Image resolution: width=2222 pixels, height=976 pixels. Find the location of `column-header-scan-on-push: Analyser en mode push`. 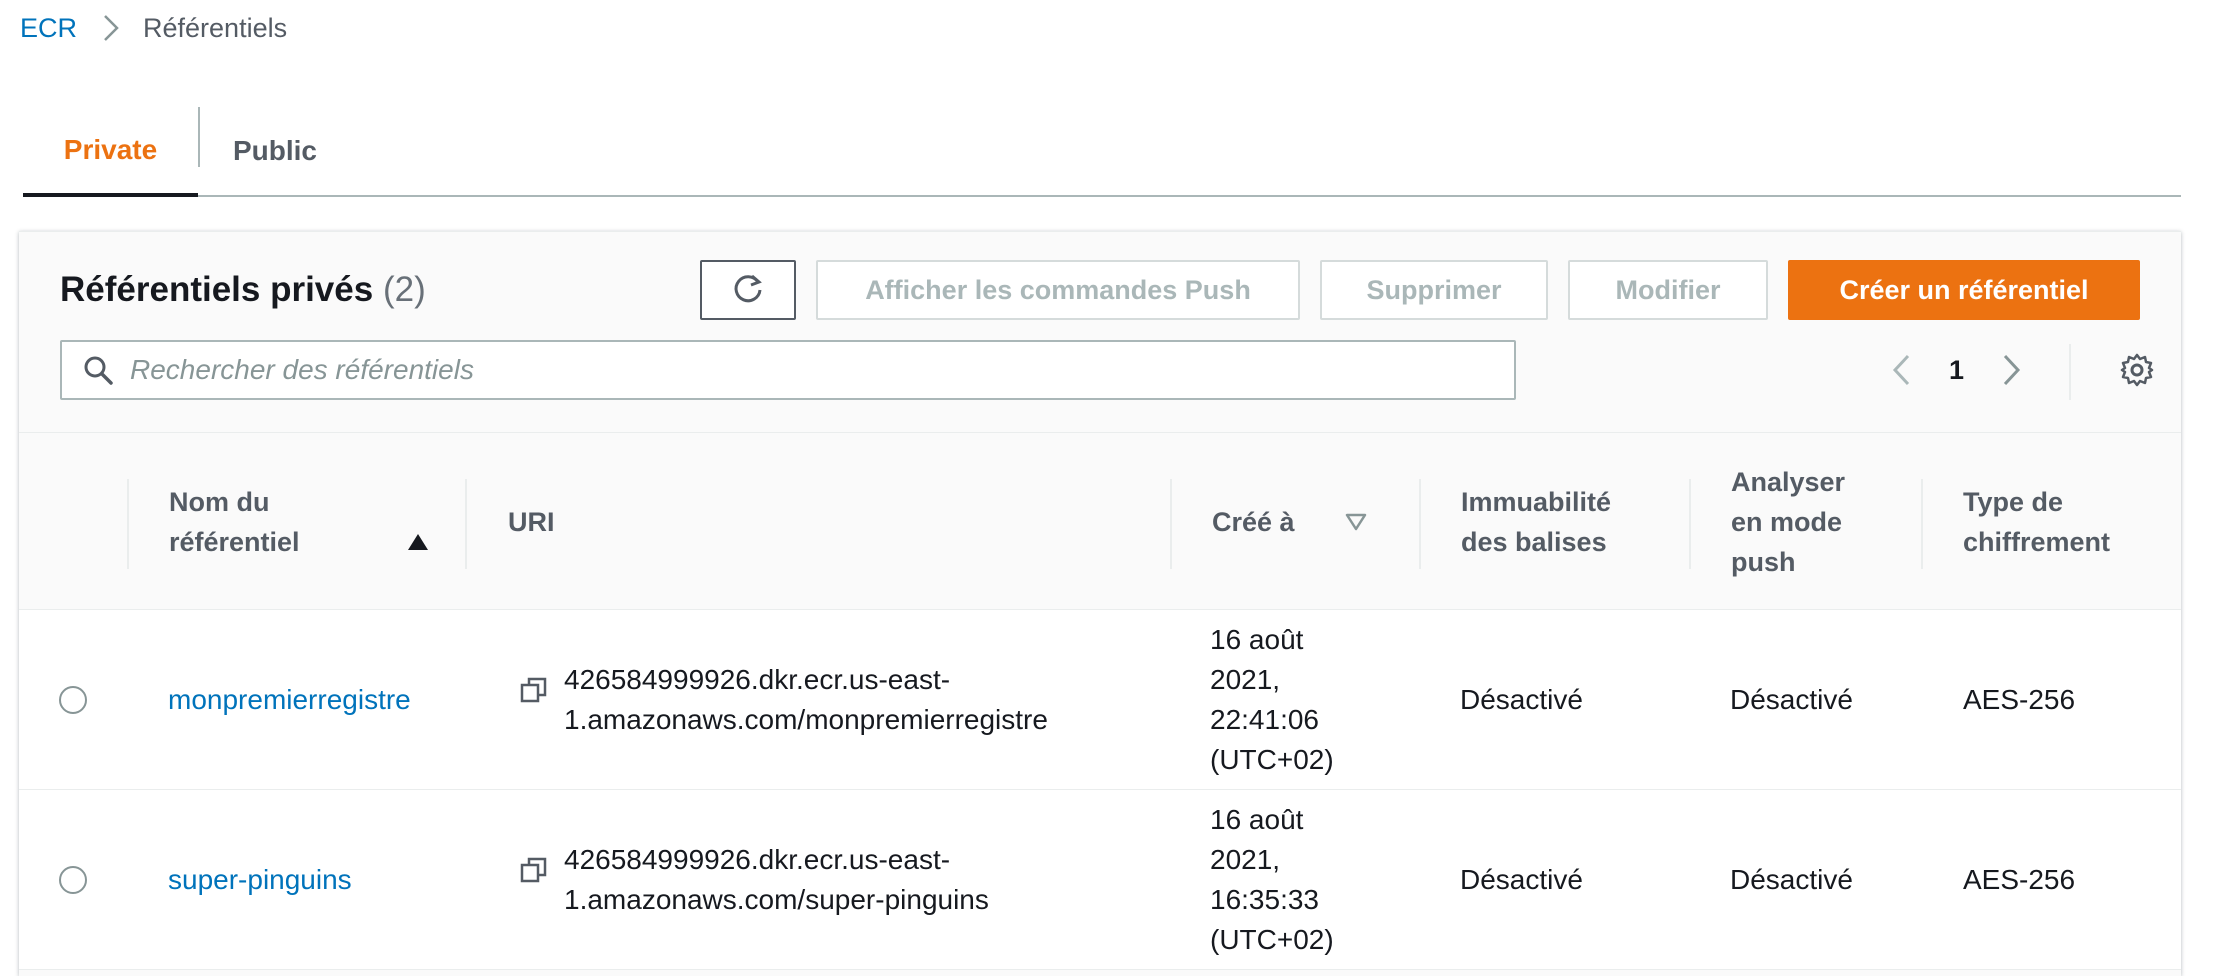

column-header-scan-on-push: Analyser en mode push is located at coordinates (1806, 522).